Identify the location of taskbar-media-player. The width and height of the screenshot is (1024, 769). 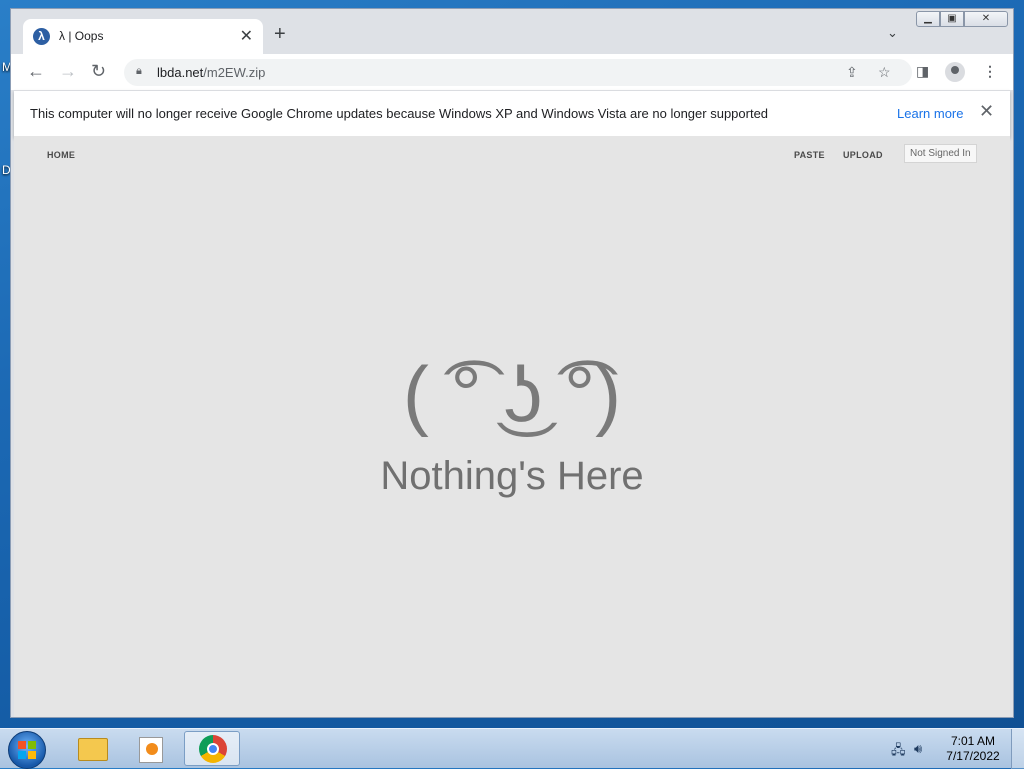
(150, 748).